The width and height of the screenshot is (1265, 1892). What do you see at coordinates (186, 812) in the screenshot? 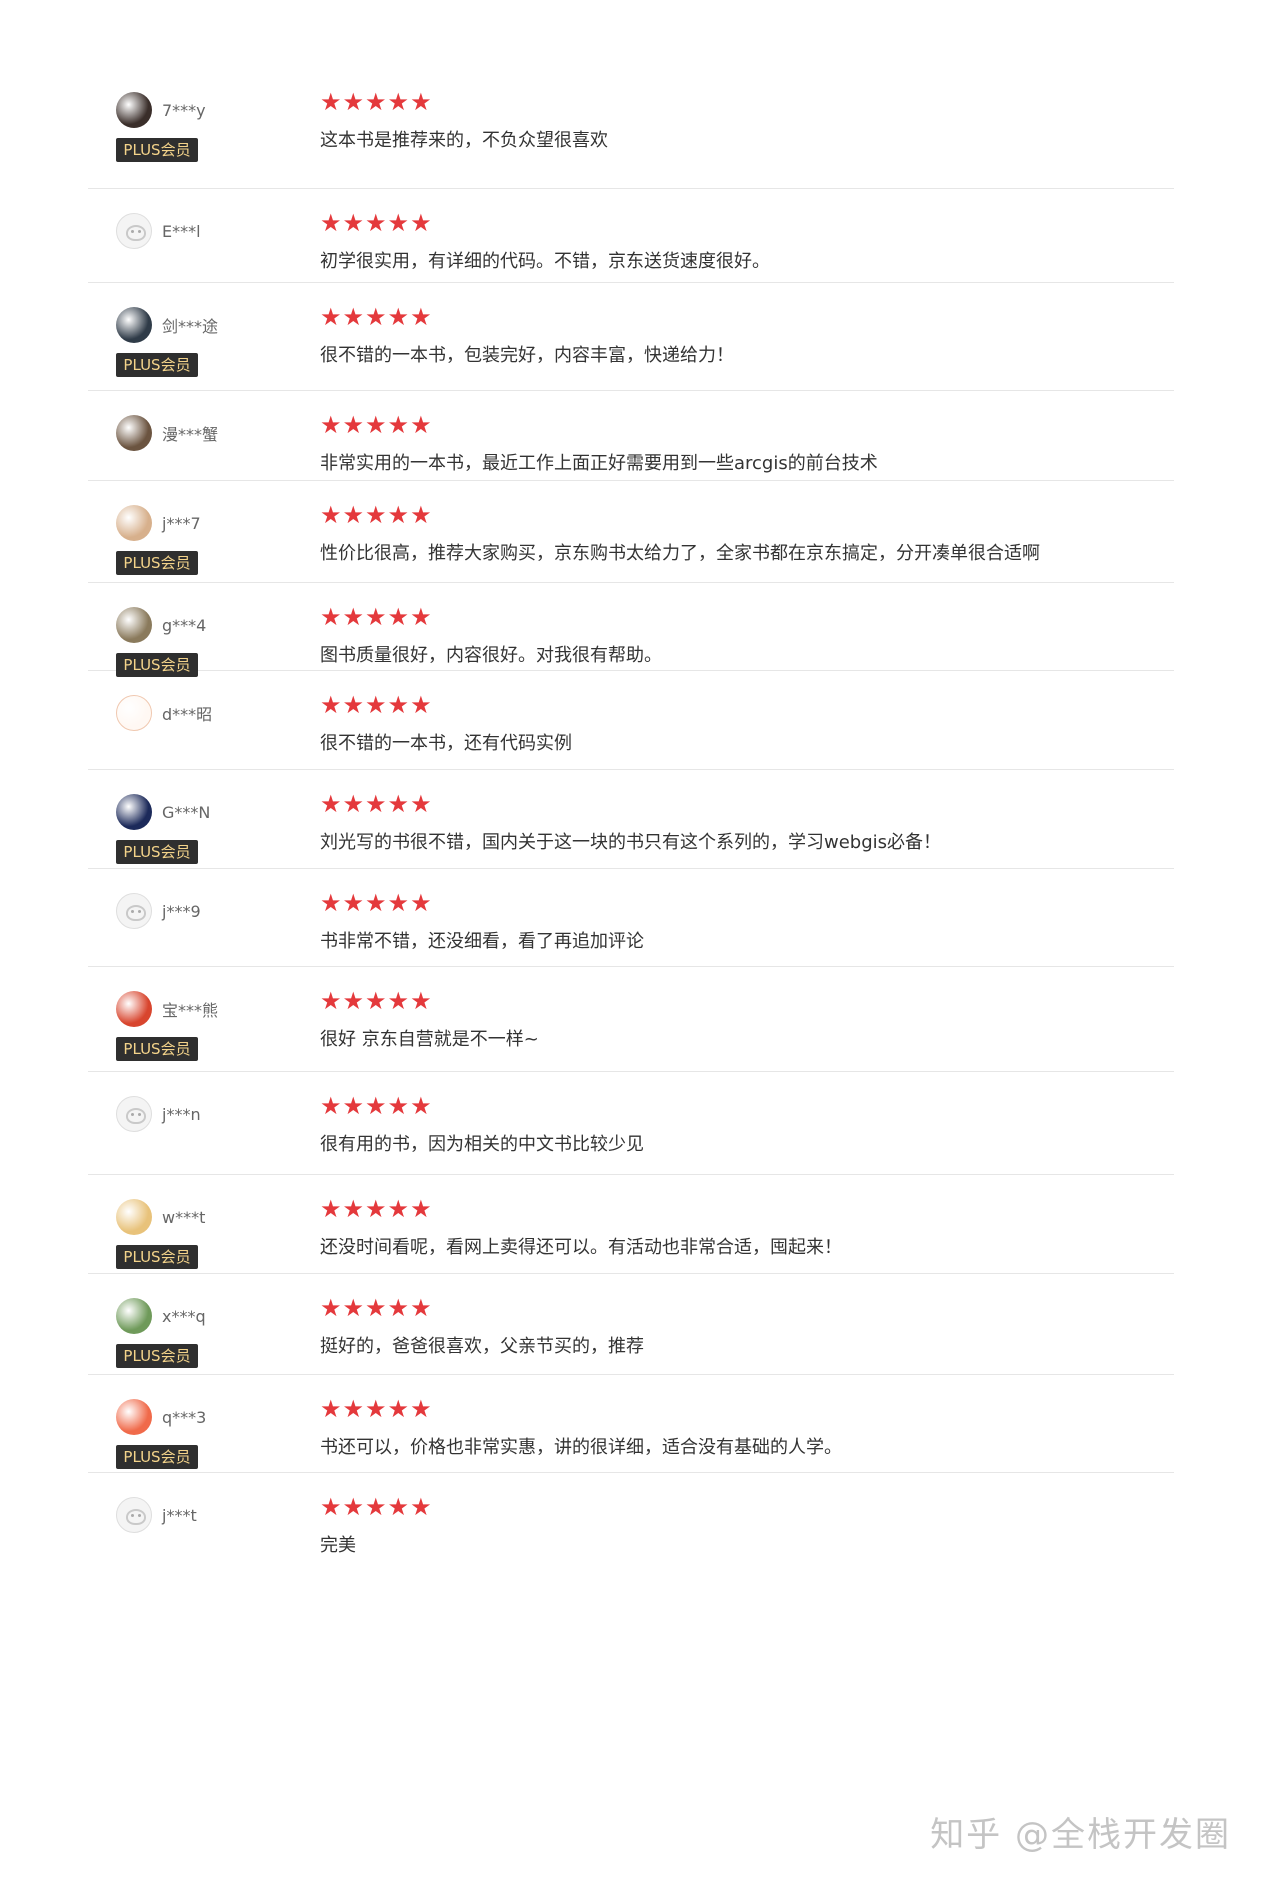
I see `username: G***N` at bounding box center [186, 812].